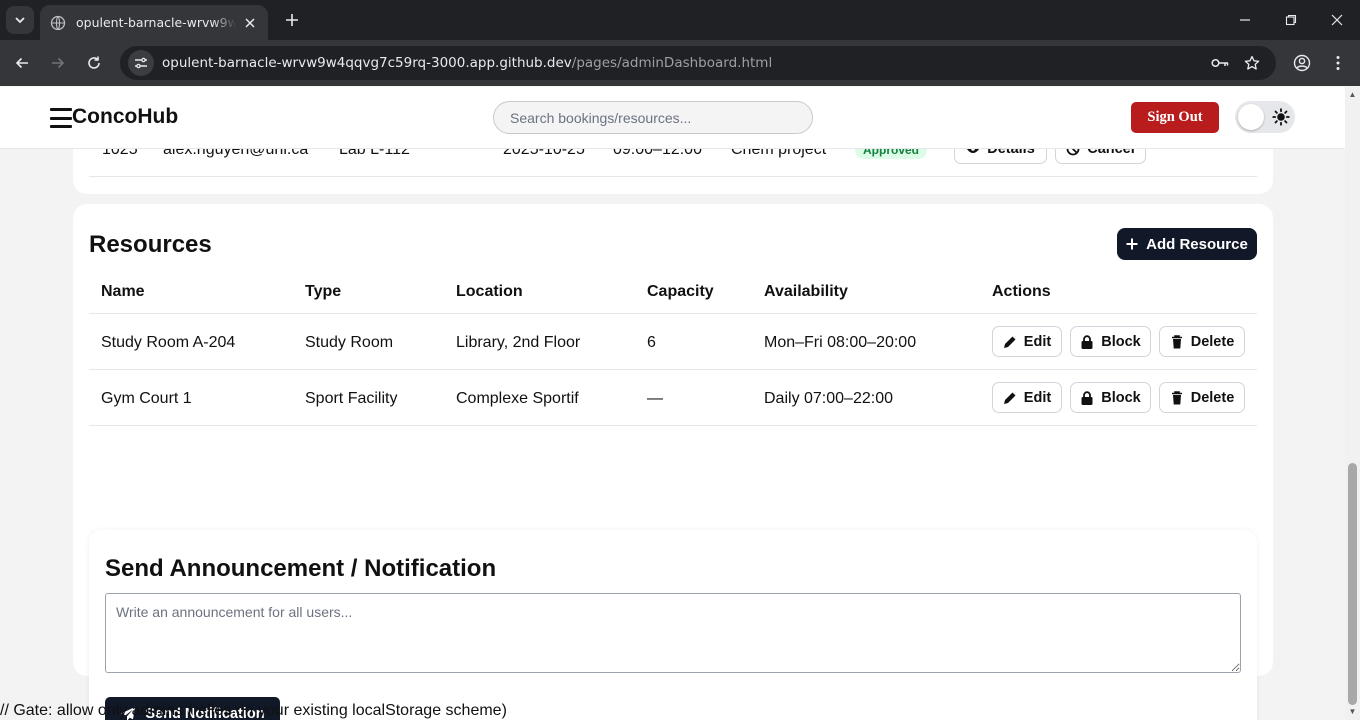  I want to click on globe-icon, so click(58, 23).